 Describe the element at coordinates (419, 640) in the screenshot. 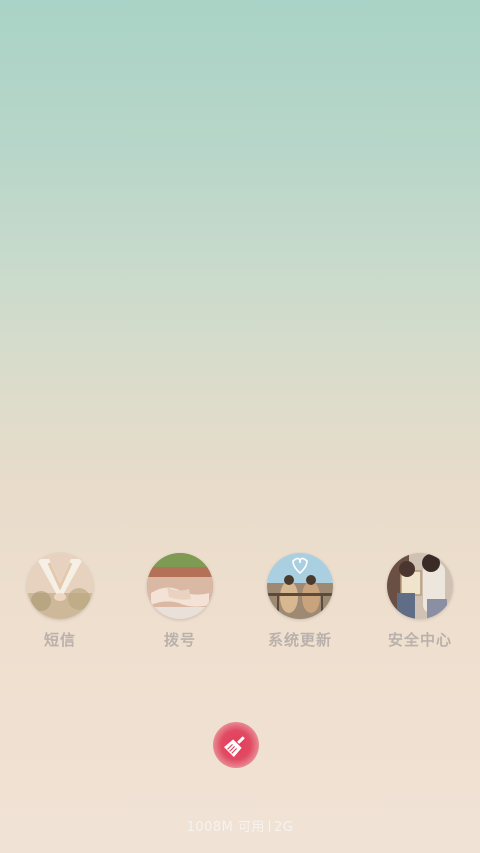

I see `app-label: 安全中心` at that location.